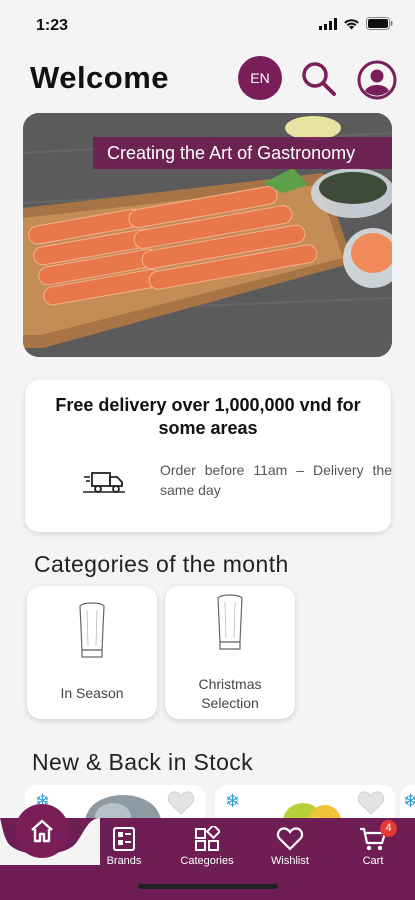  Describe the element at coordinates (230, 652) in the screenshot. I see `category-card-christmas-selection: Christmas Selection` at that location.